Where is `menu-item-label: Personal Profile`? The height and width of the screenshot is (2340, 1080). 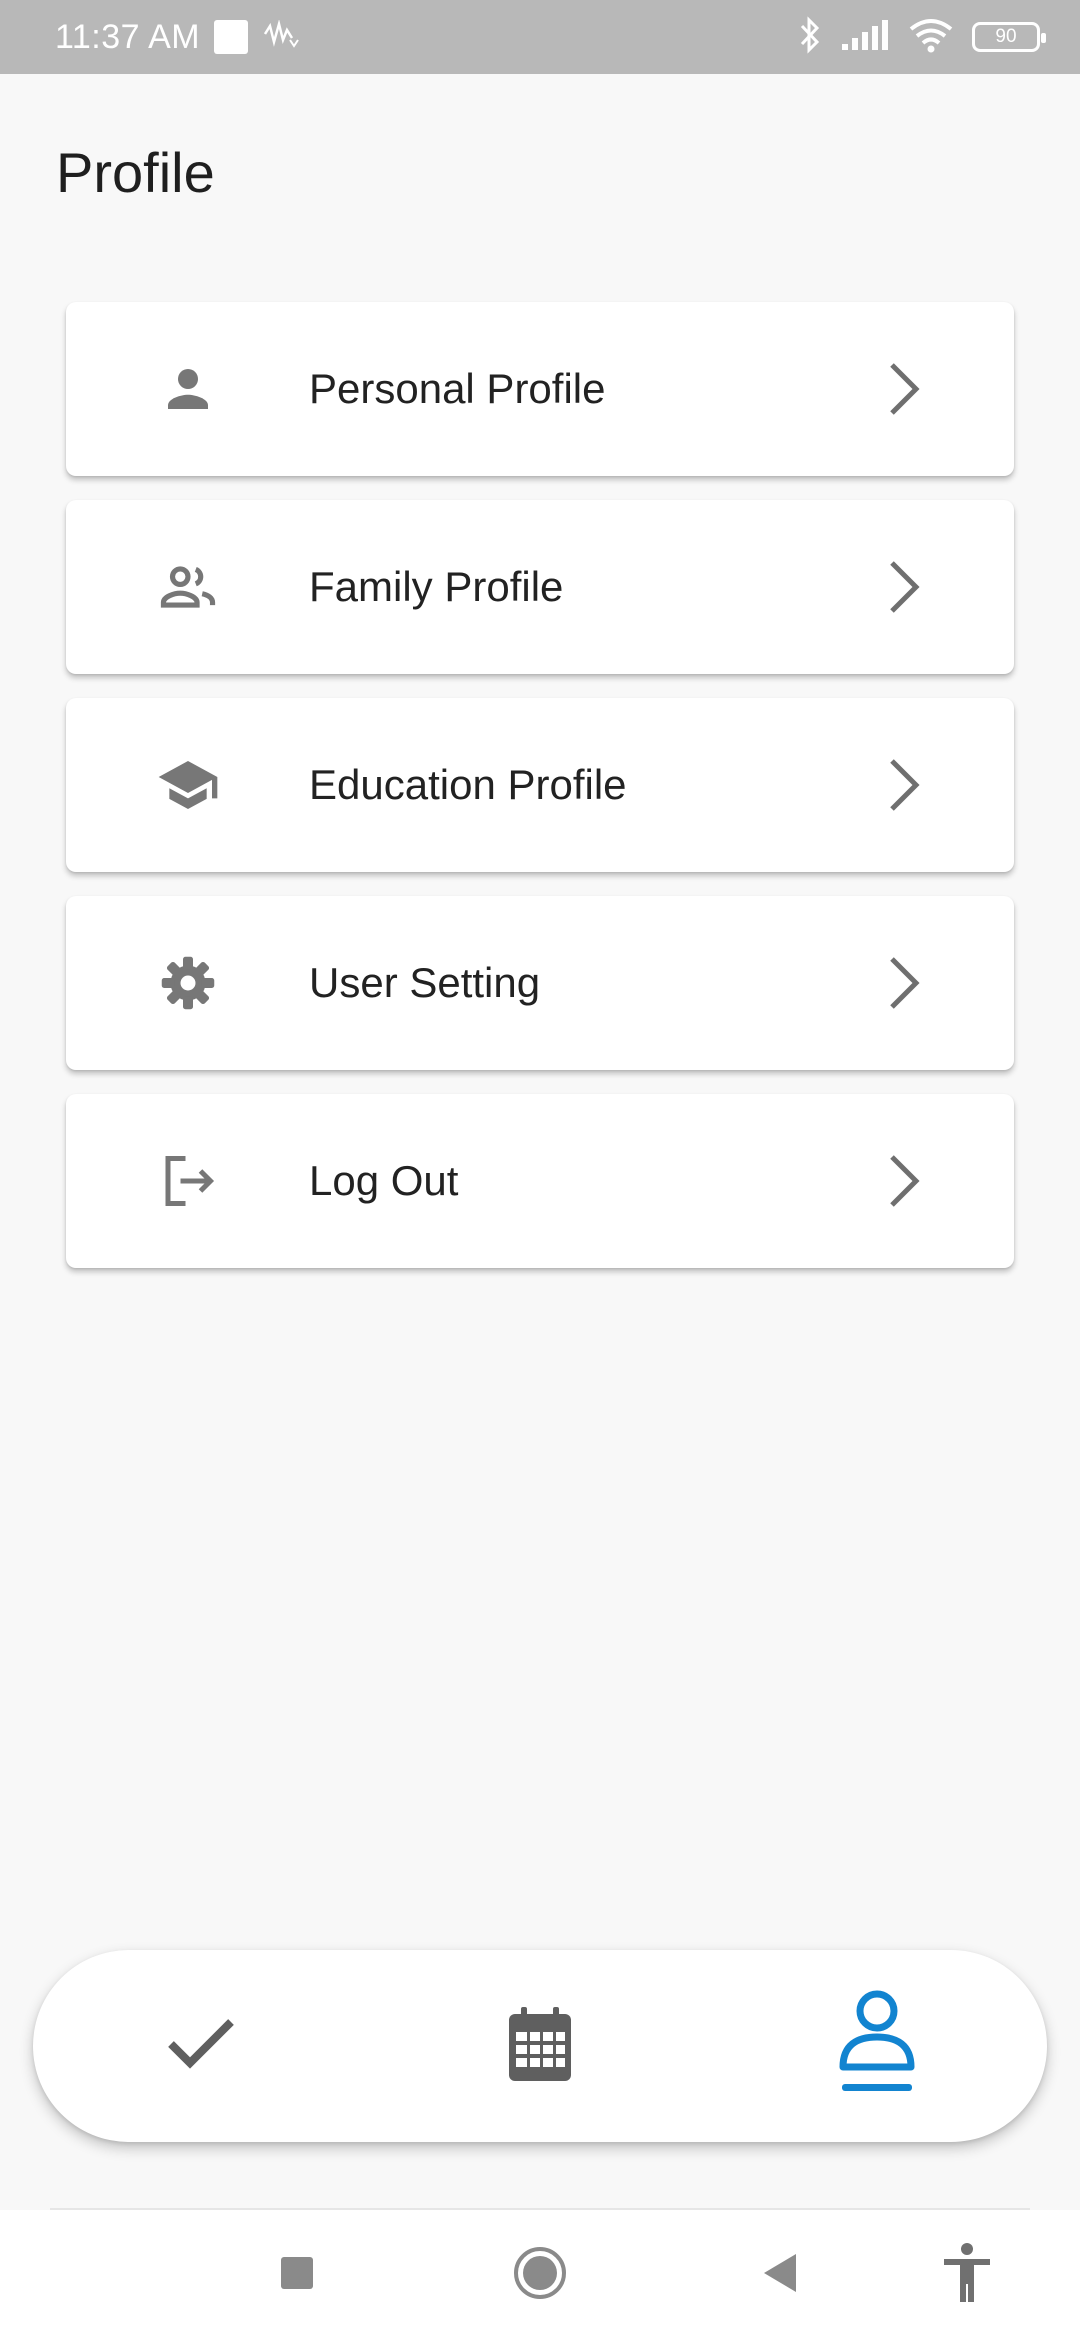 menu-item-label: Personal Profile is located at coordinates (457, 388).